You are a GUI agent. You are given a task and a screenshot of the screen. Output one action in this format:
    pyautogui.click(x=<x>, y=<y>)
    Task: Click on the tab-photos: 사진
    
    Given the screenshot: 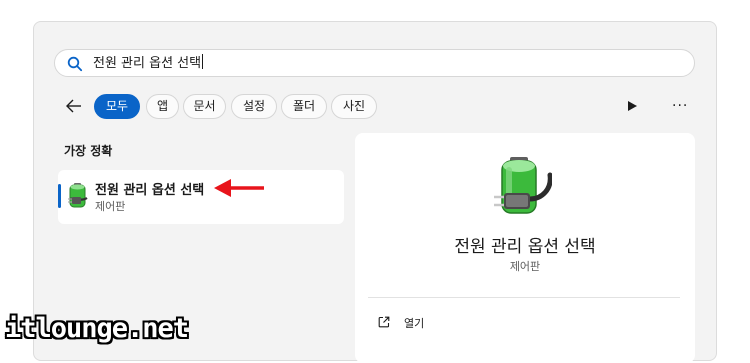 What is the action you would take?
    pyautogui.click(x=354, y=106)
    